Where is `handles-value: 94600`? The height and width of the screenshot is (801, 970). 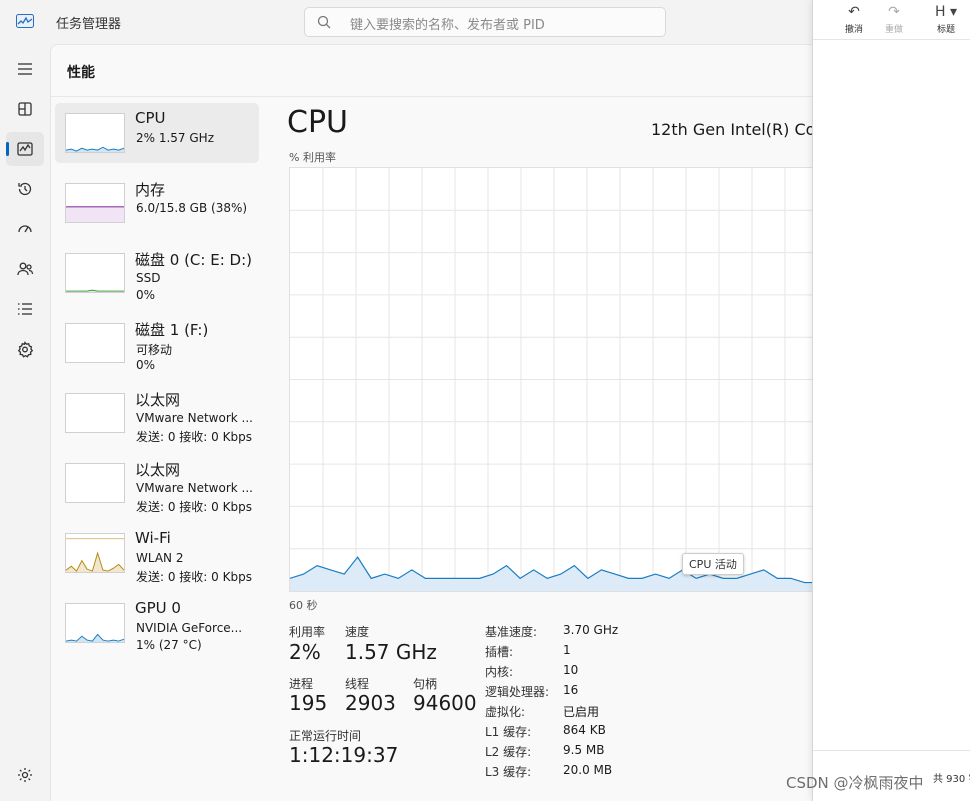 handles-value: 94600 is located at coordinates (445, 703).